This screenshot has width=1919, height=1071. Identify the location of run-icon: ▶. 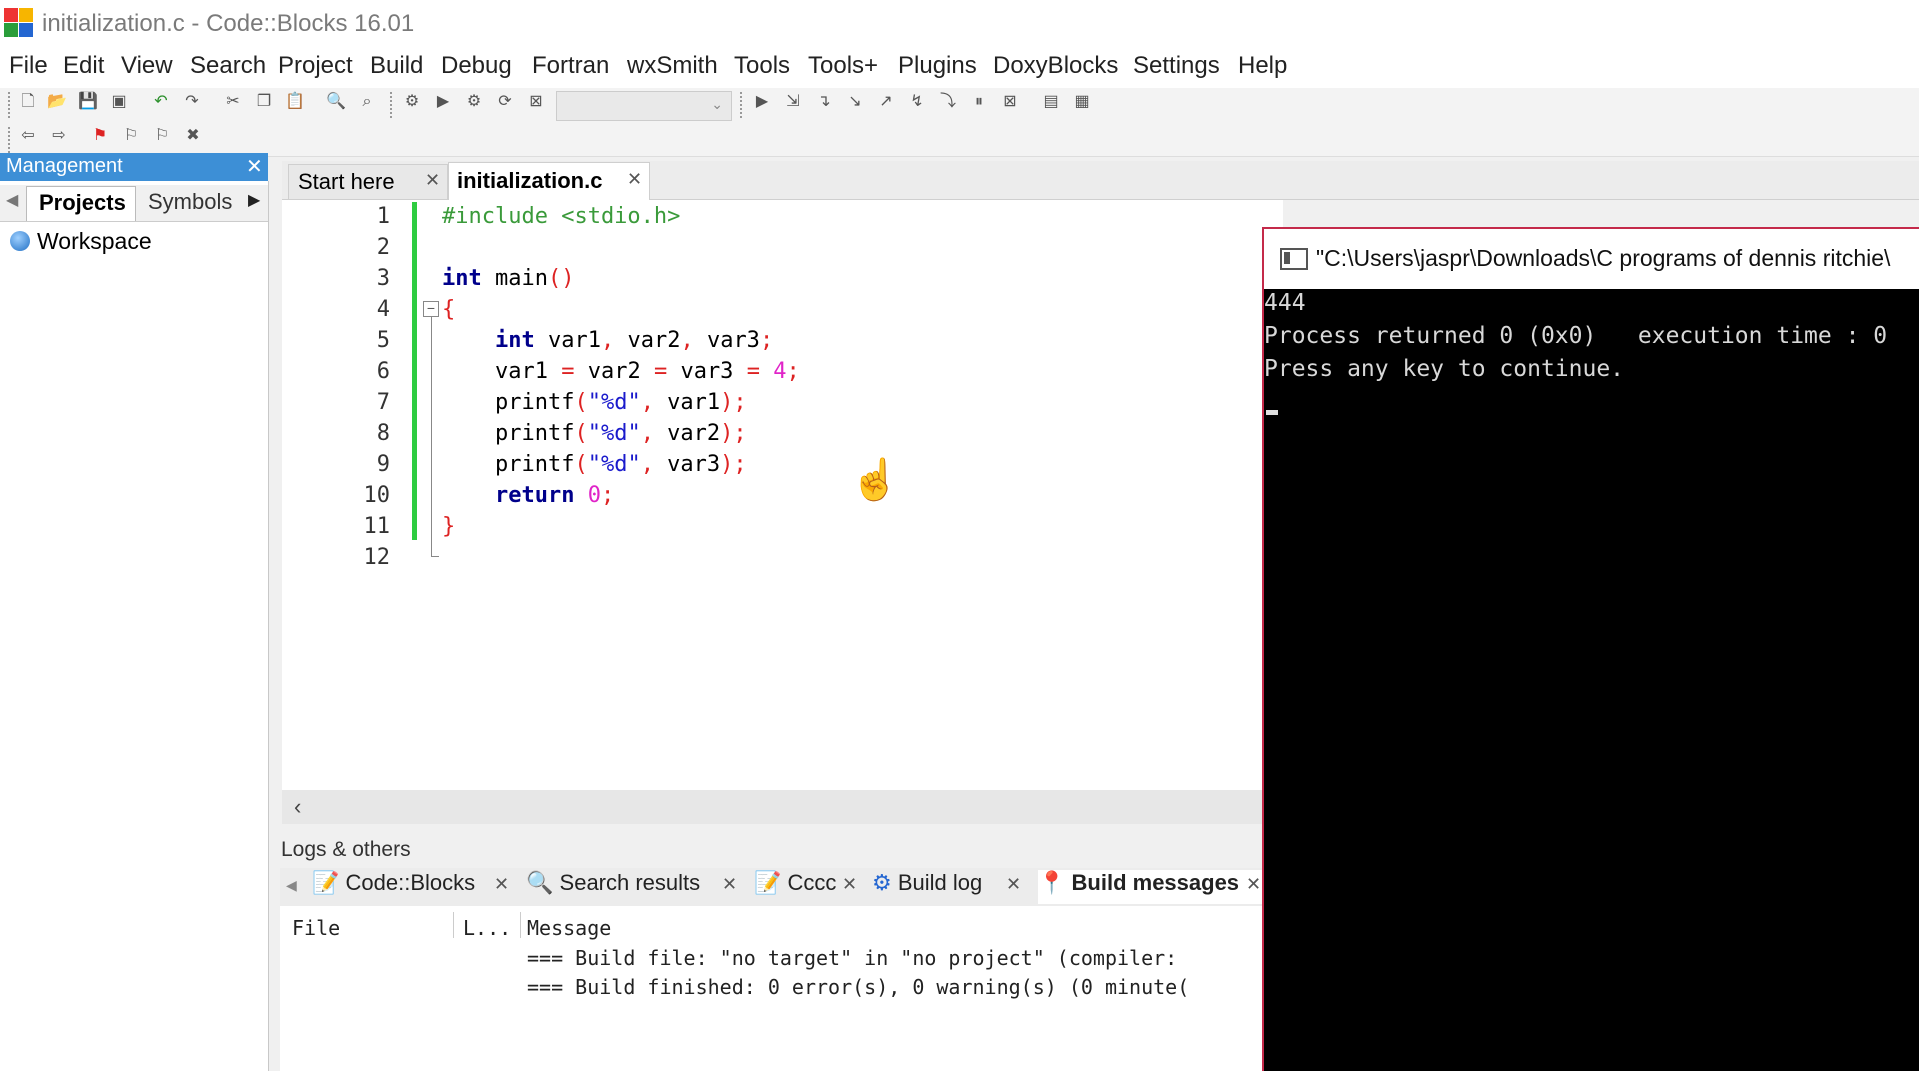
(443, 102).